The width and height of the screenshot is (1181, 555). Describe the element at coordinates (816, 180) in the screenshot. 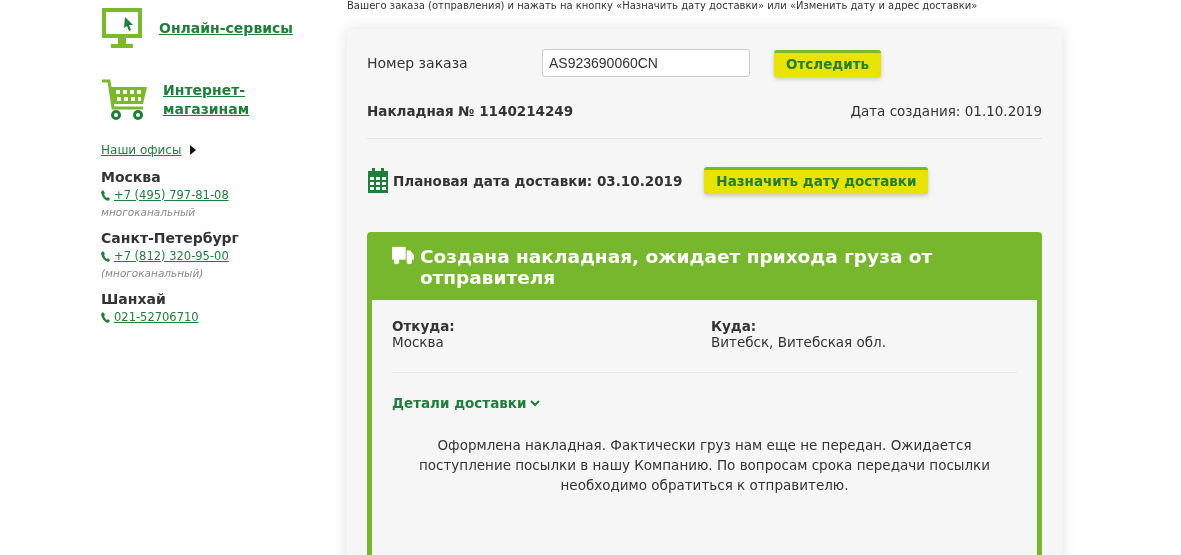

I see `schedule-delivery-button: Назначить дату доставки` at that location.